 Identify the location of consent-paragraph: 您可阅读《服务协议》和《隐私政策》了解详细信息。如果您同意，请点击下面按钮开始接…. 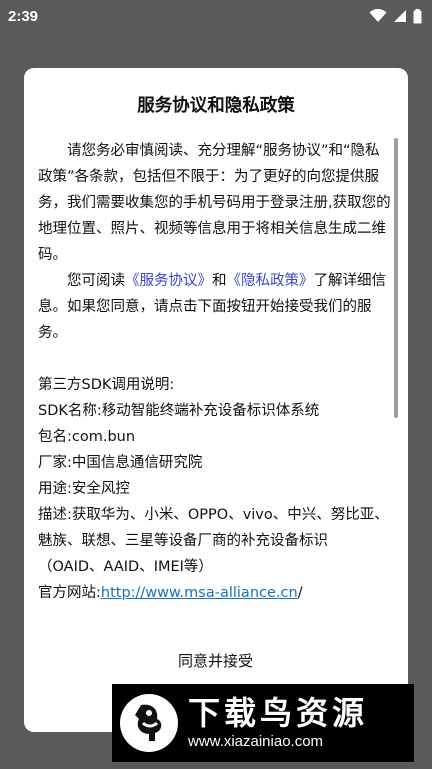
(215, 307).